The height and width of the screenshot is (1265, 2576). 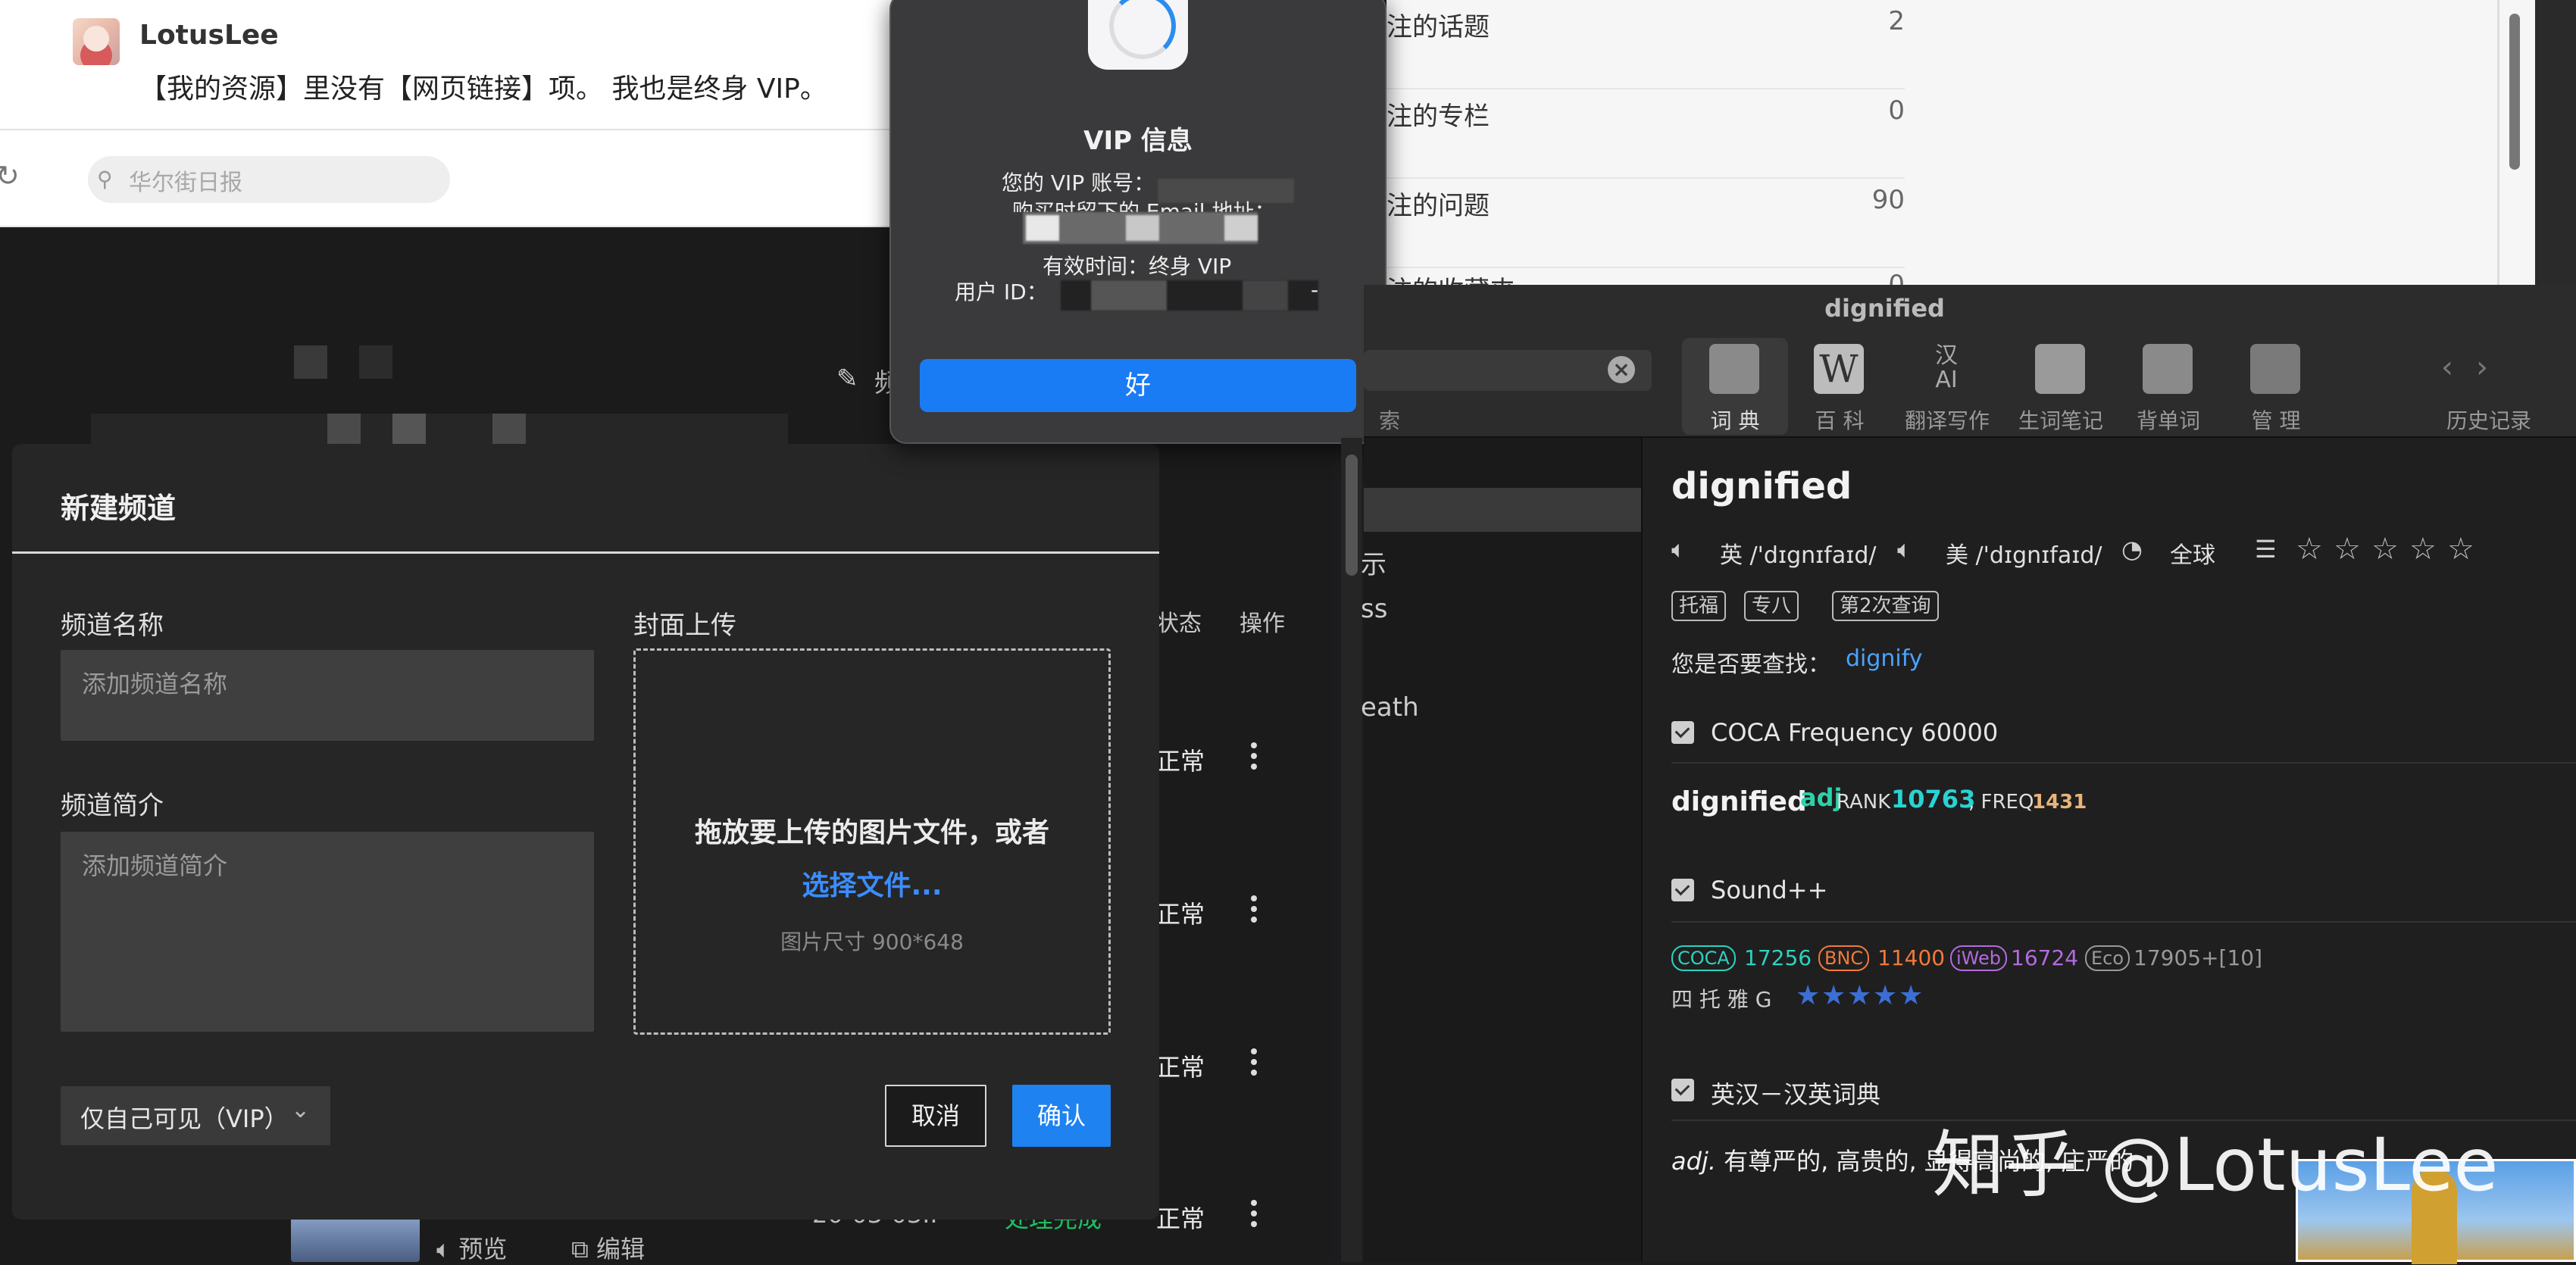 What do you see at coordinates (1796, 1094) in the screenshot?
I see `section-title: 英汉－汉英词典` at bounding box center [1796, 1094].